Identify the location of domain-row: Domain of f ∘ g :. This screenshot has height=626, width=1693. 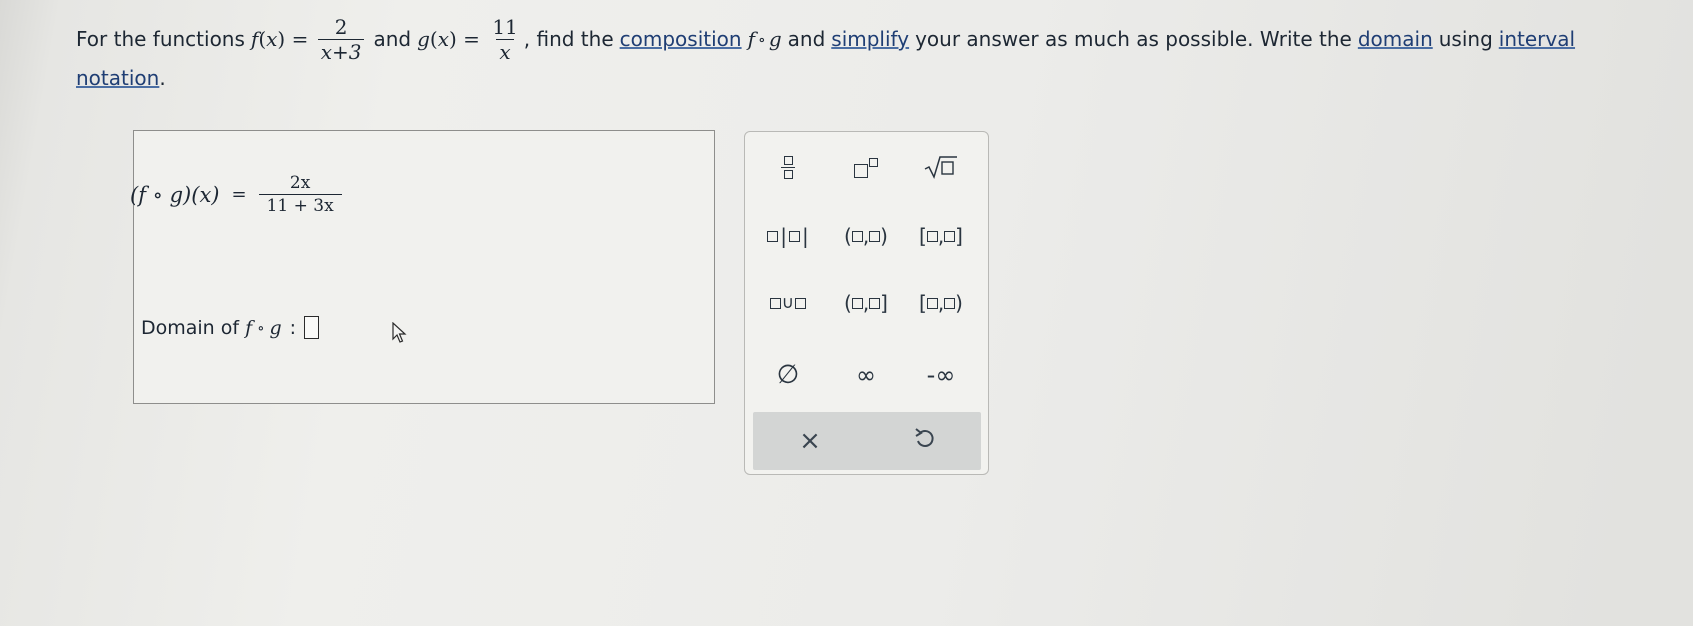
(230, 327).